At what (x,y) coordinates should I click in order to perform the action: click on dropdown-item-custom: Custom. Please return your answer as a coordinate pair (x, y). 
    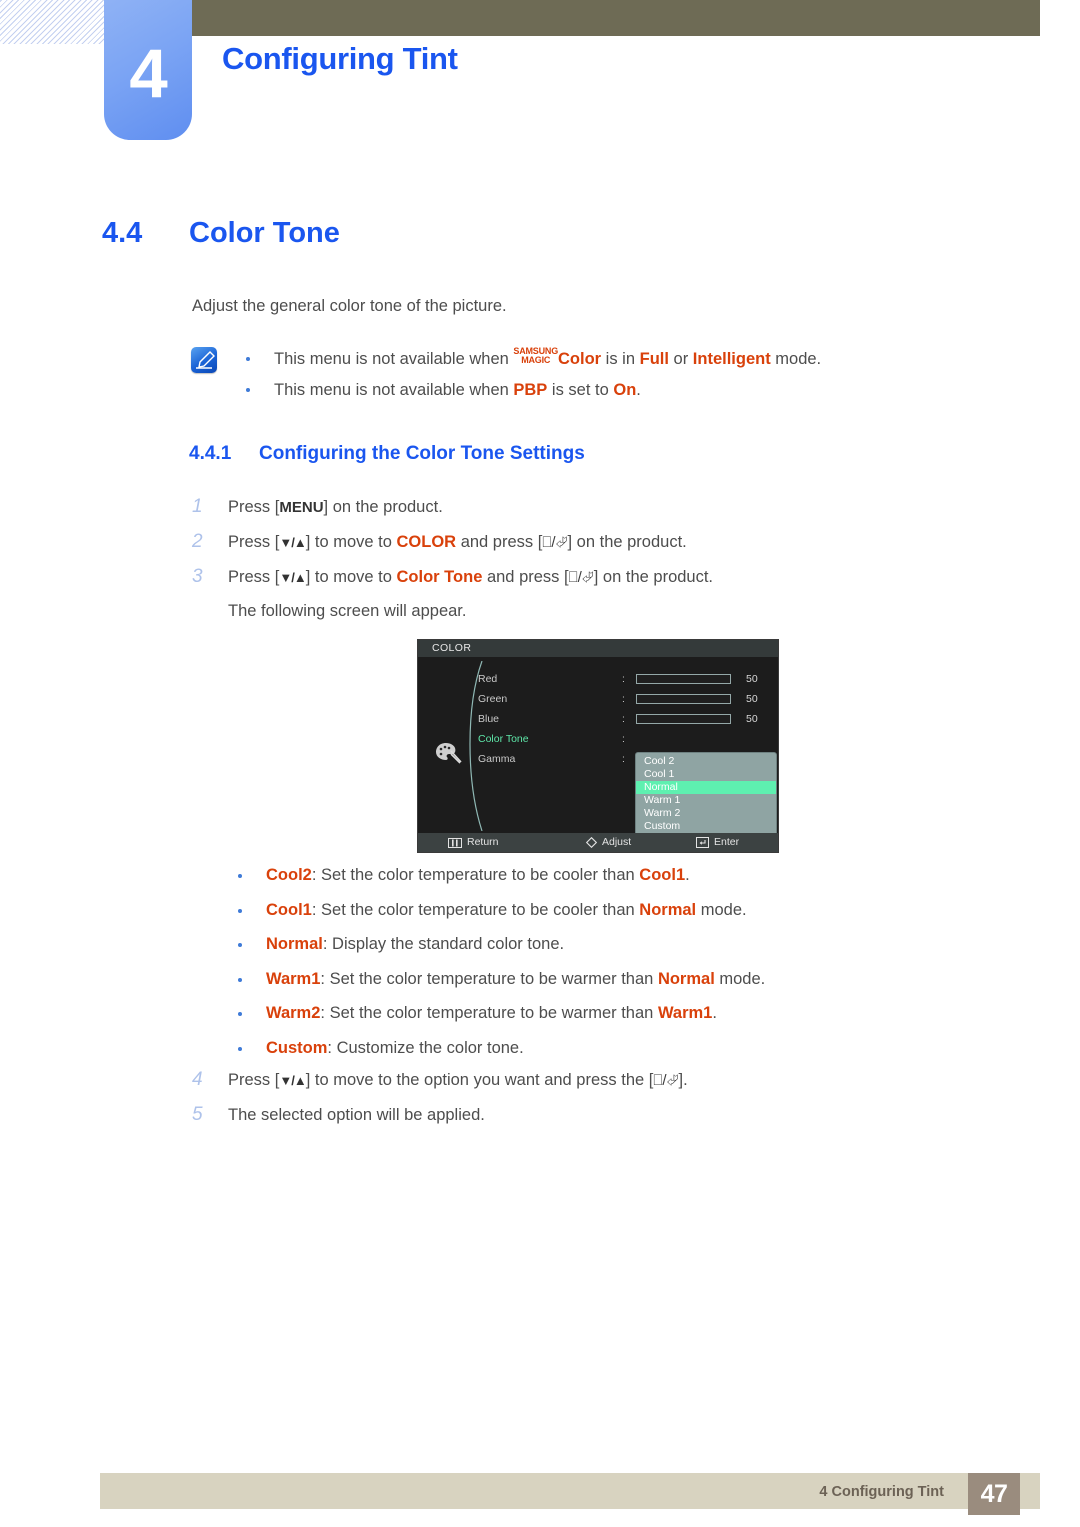
    Looking at the image, I should click on (706, 826).